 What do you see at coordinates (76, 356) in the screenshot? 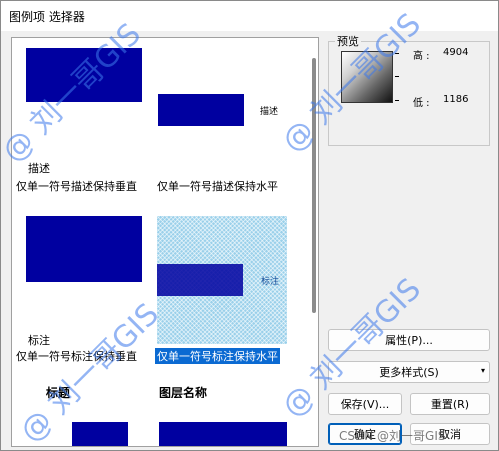
I see `gallery-caption: 仅单一符号标注保持垂直` at bounding box center [76, 356].